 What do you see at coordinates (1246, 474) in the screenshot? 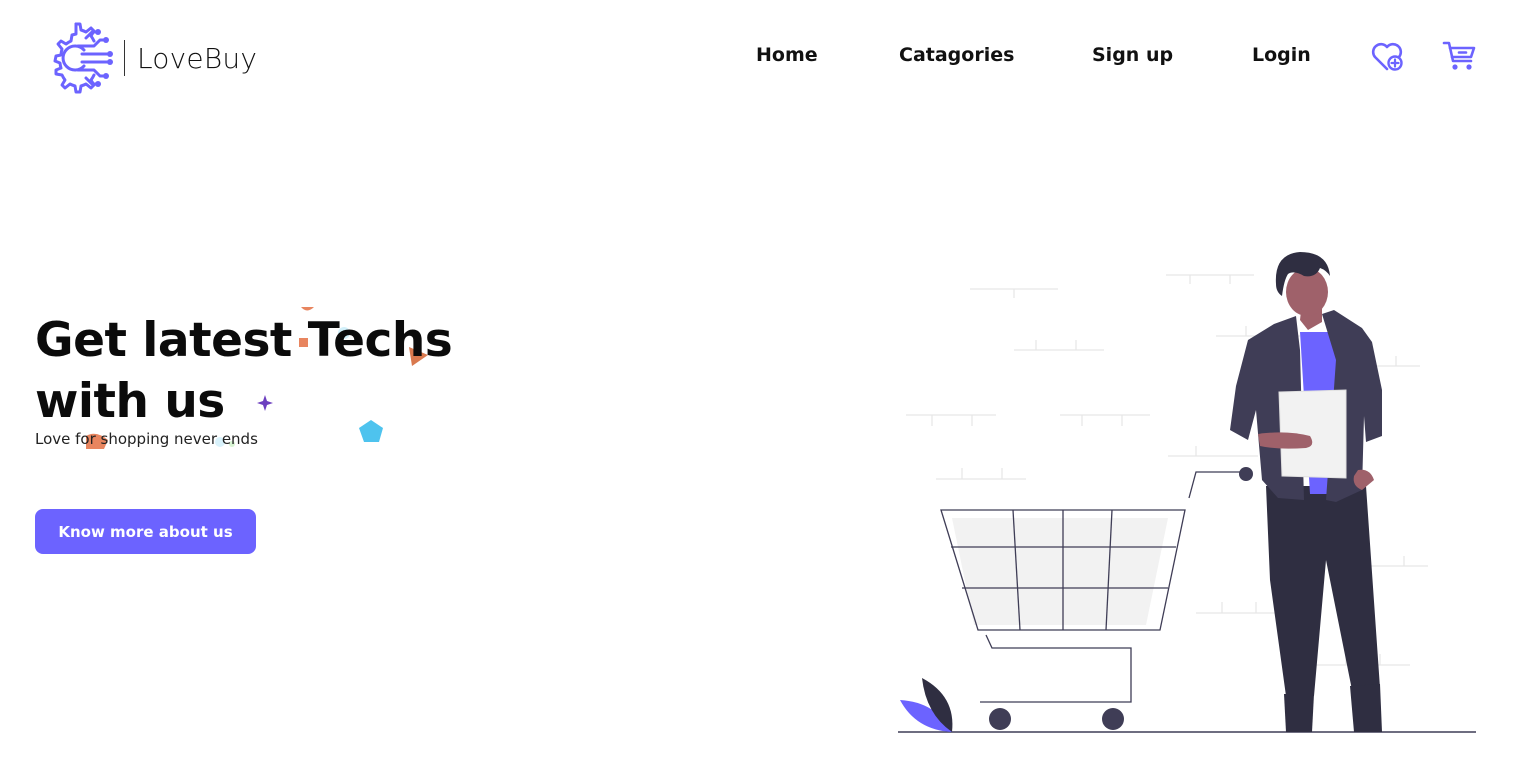
I see `cart-handle-knob` at bounding box center [1246, 474].